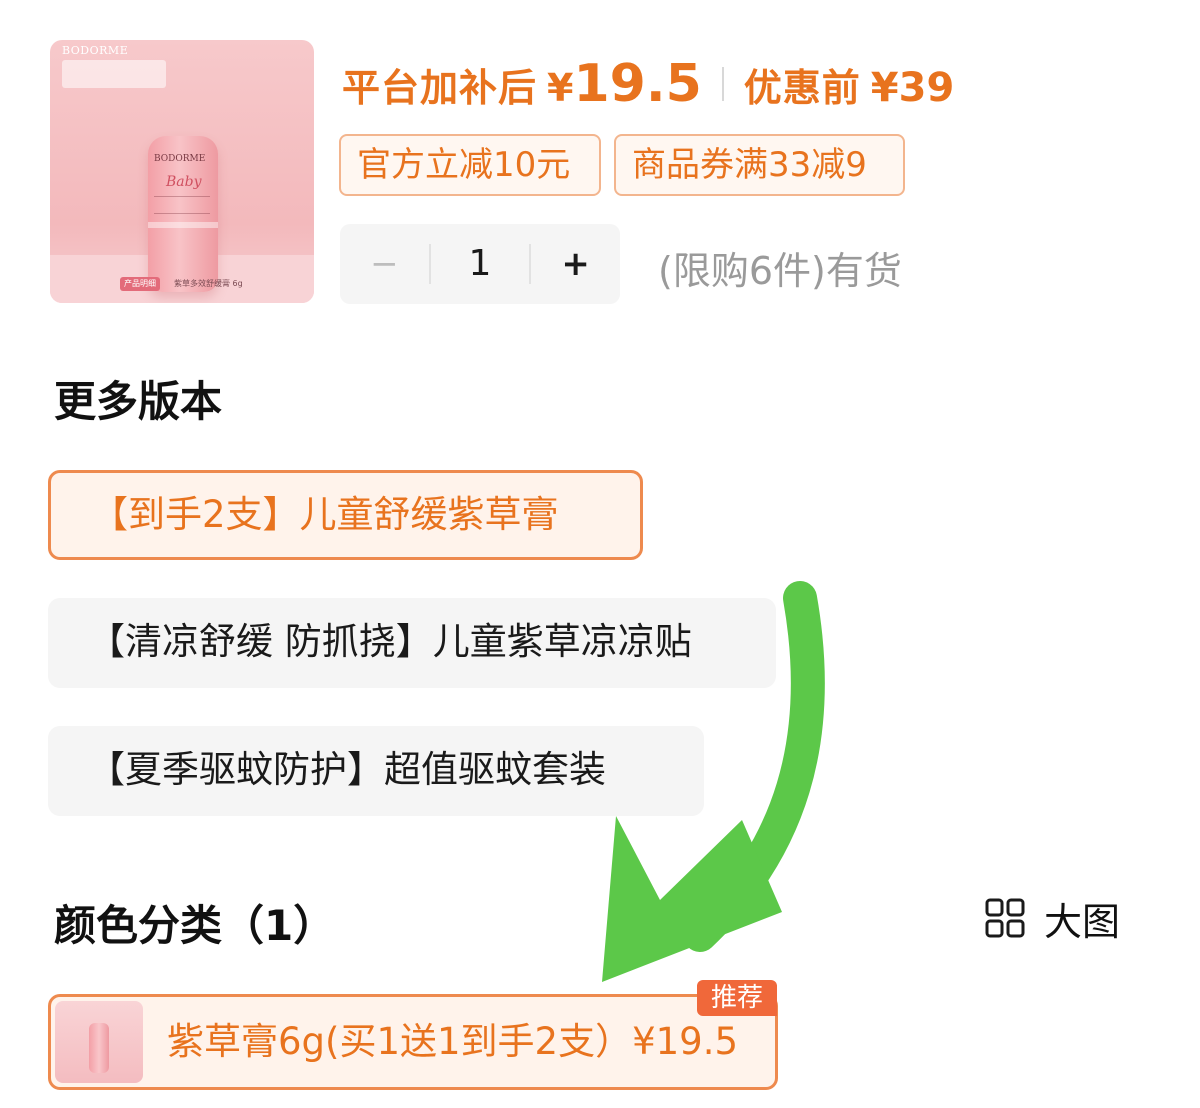 This screenshot has width=1200, height=1108. What do you see at coordinates (182, 205) in the screenshot?
I see `stick-label-lines` at bounding box center [182, 205].